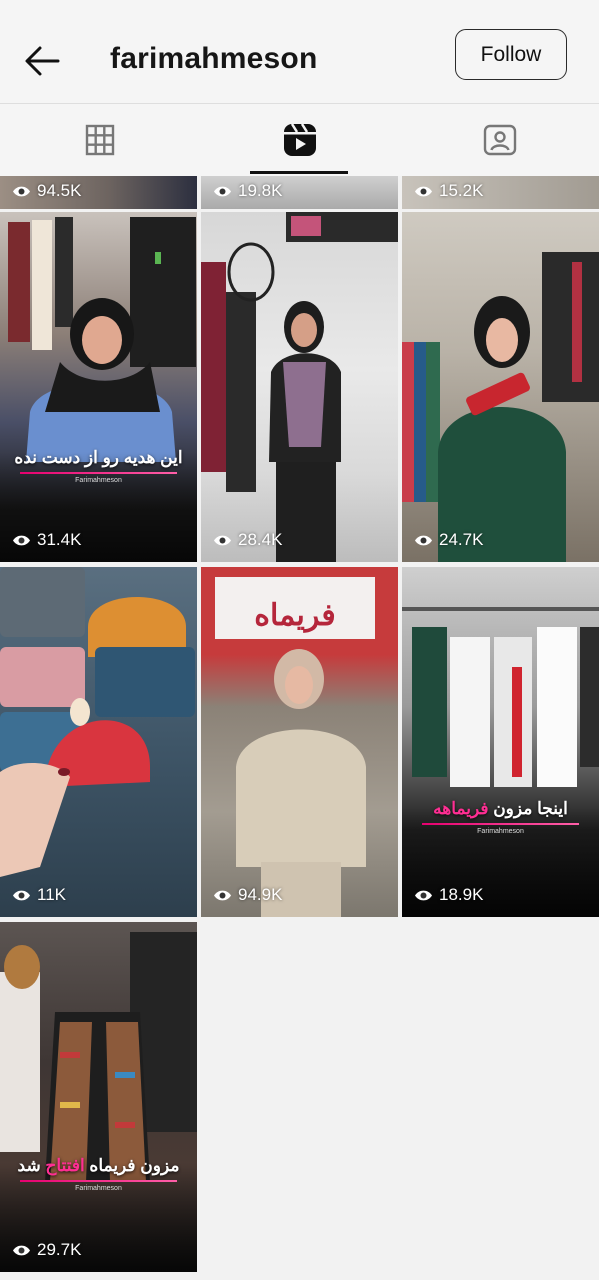  What do you see at coordinates (299, 192) in the screenshot?
I see `reel-tile: 19.8K` at bounding box center [299, 192].